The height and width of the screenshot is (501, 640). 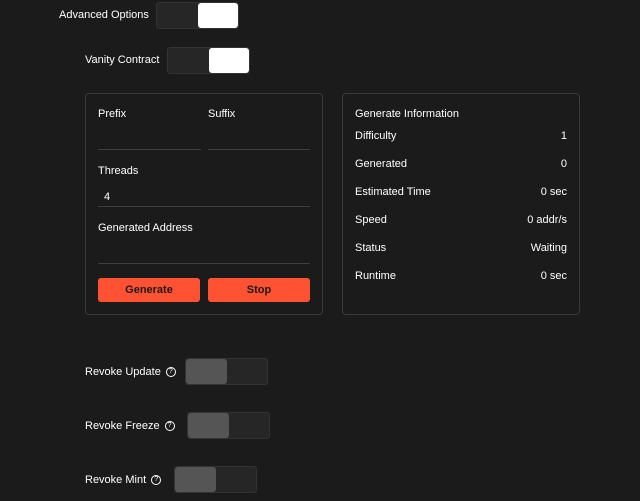 I want to click on revoke-mint-label: Revoke Mint?, so click(x=123, y=480).